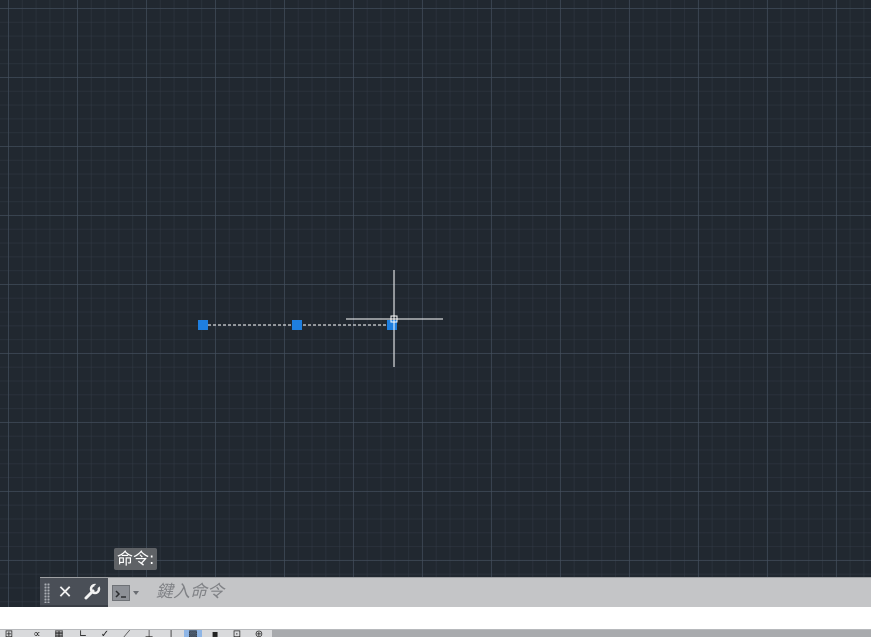 The height and width of the screenshot is (637, 871). What do you see at coordinates (92, 592) in the screenshot?
I see `wrench-icon` at bounding box center [92, 592].